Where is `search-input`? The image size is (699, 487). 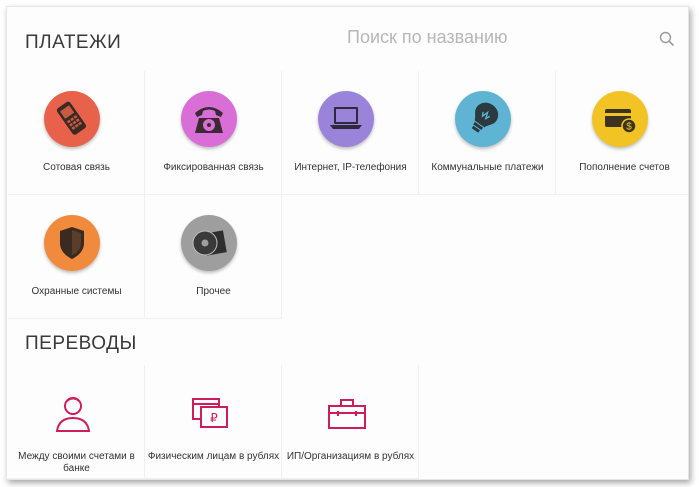
search-input is located at coordinates (497, 37).